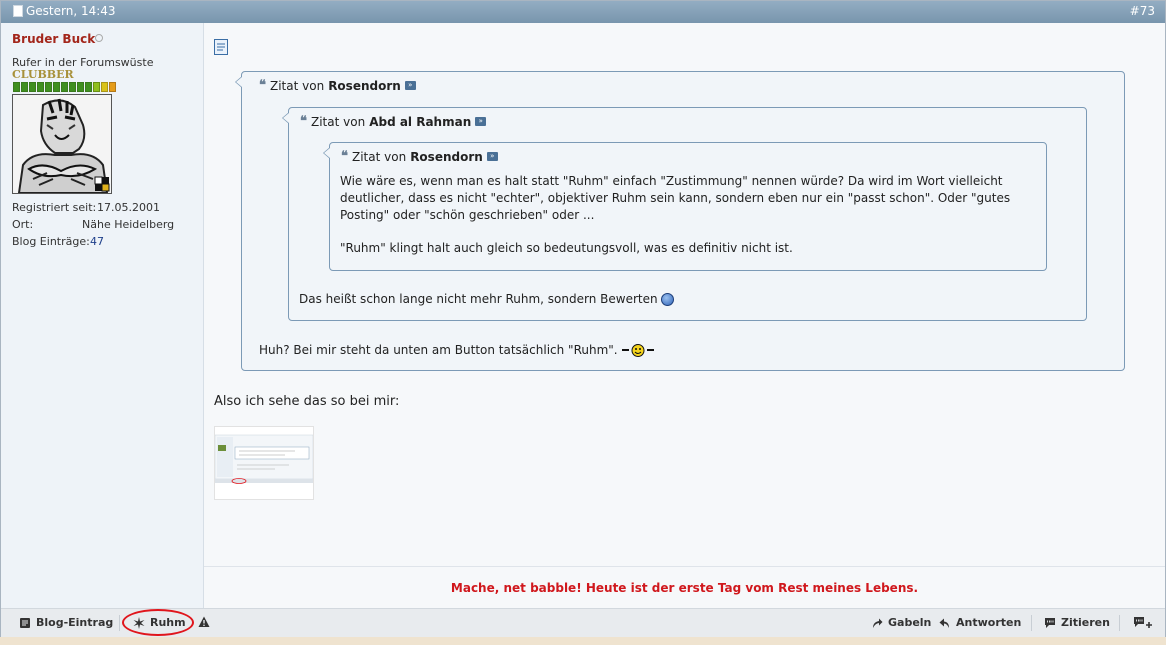 This screenshot has height=645, width=1166. What do you see at coordinates (1142, 11) in the screenshot?
I see `post-number-link: #73` at bounding box center [1142, 11].